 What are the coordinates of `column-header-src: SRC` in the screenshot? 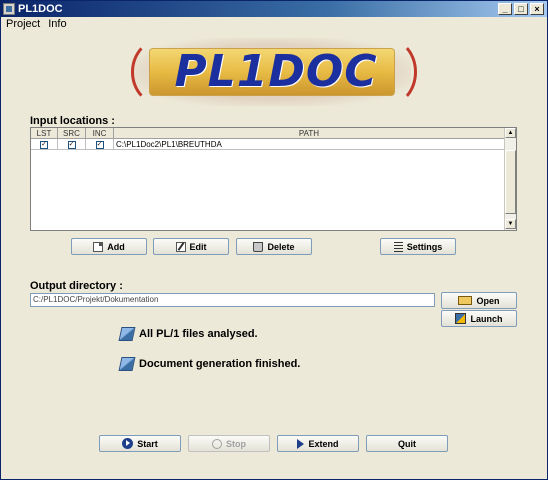 It's located at (72, 133).